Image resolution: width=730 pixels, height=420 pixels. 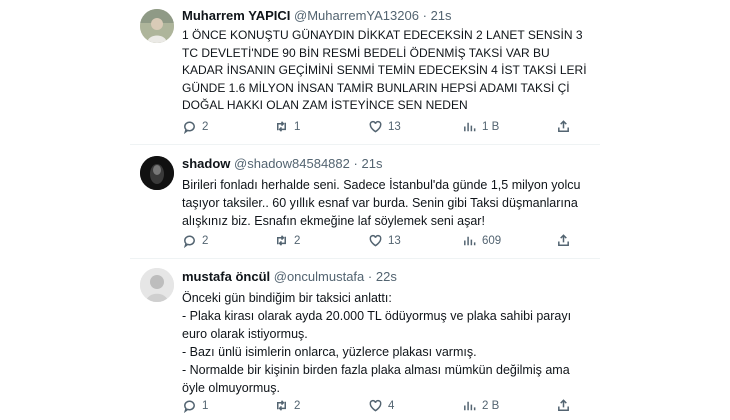 I want to click on tweet-actions: 2 1 13 1 B, so click(x=387, y=127).